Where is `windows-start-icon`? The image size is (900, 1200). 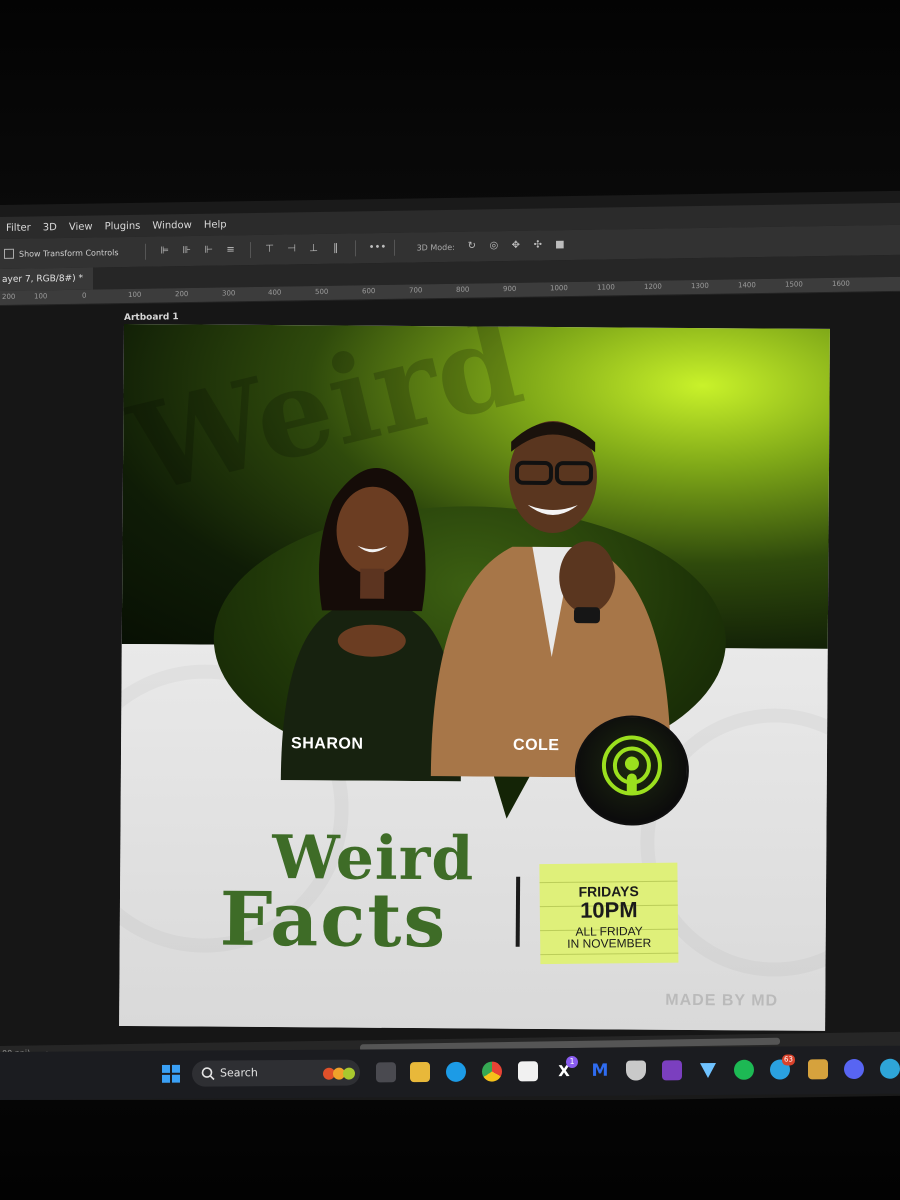 windows-start-icon is located at coordinates (171, 1073).